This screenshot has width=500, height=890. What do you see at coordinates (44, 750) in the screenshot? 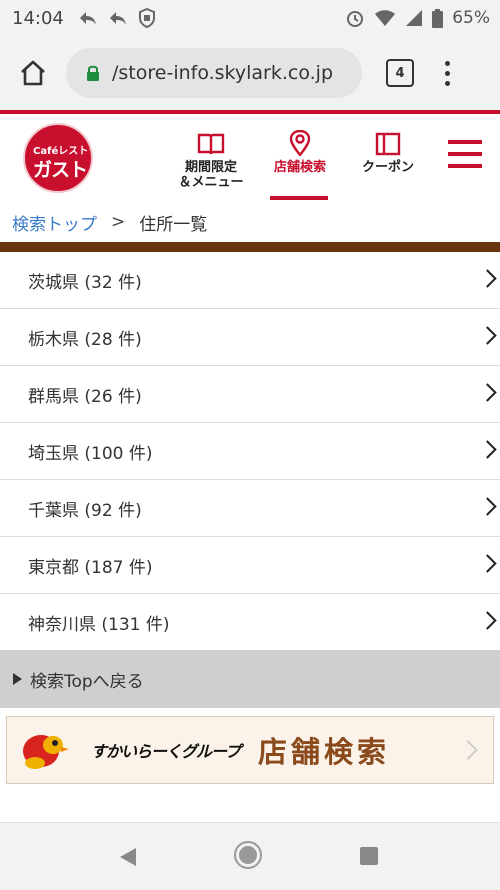
I see `skylark-mascot-icon` at bounding box center [44, 750].